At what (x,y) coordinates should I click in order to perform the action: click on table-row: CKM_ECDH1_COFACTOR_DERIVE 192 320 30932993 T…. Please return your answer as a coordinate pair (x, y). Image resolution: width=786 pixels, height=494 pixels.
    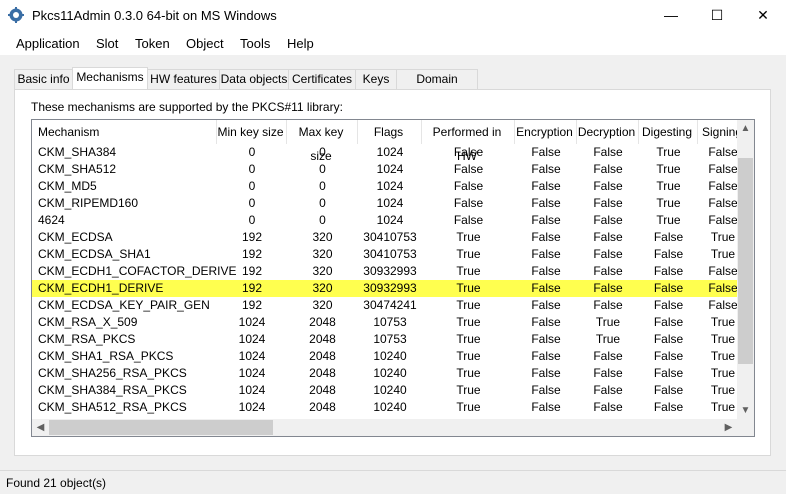
    Looking at the image, I should click on (385, 271).